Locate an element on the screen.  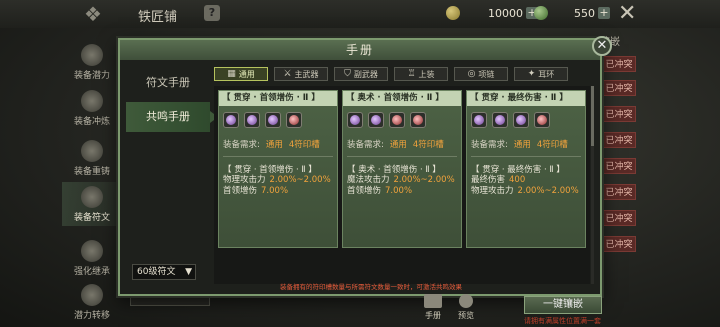
sidebar-item-inherit: 强化继承 is located at coordinates (92, 258).